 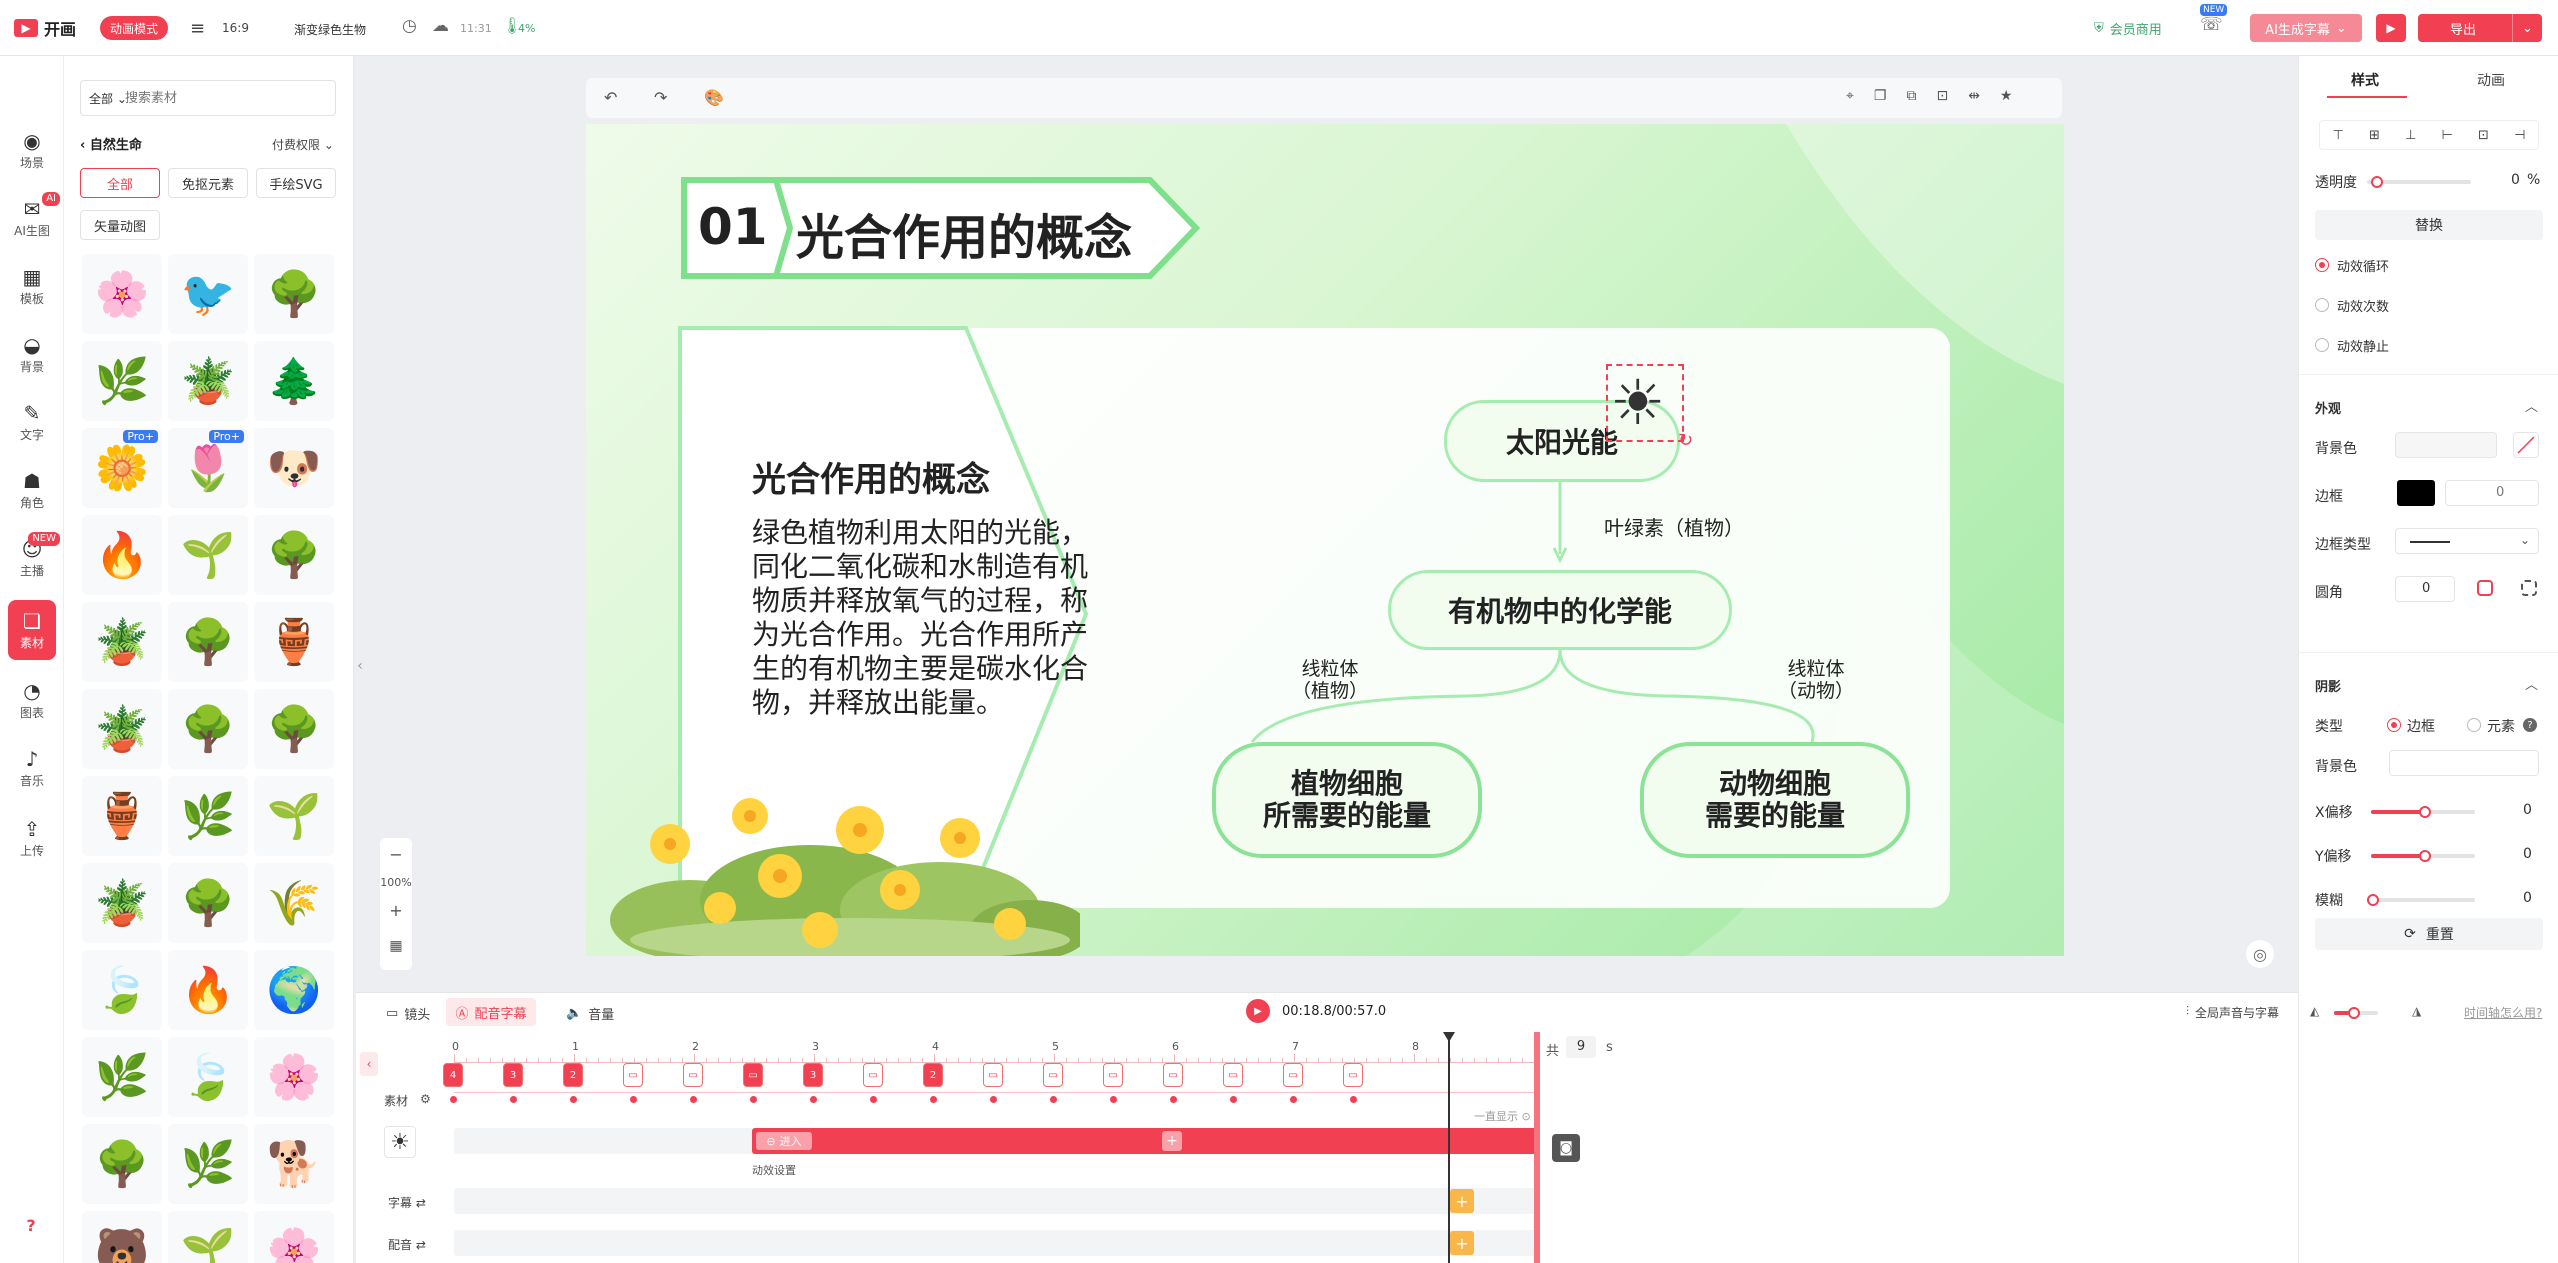 What do you see at coordinates (1449, 1149) in the screenshot?
I see `playhead` at bounding box center [1449, 1149].